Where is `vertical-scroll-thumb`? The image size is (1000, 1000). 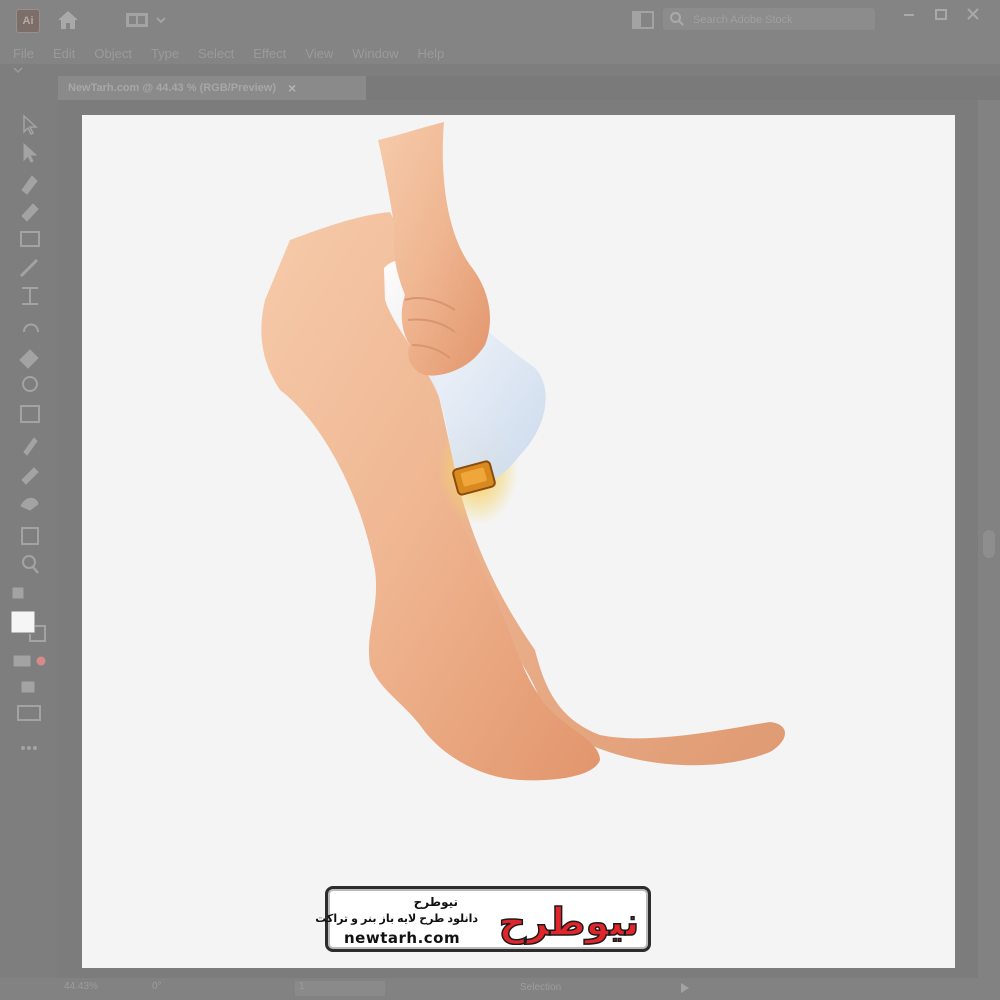 vertical-scroll-thumb is located at coordinates (989, 544).